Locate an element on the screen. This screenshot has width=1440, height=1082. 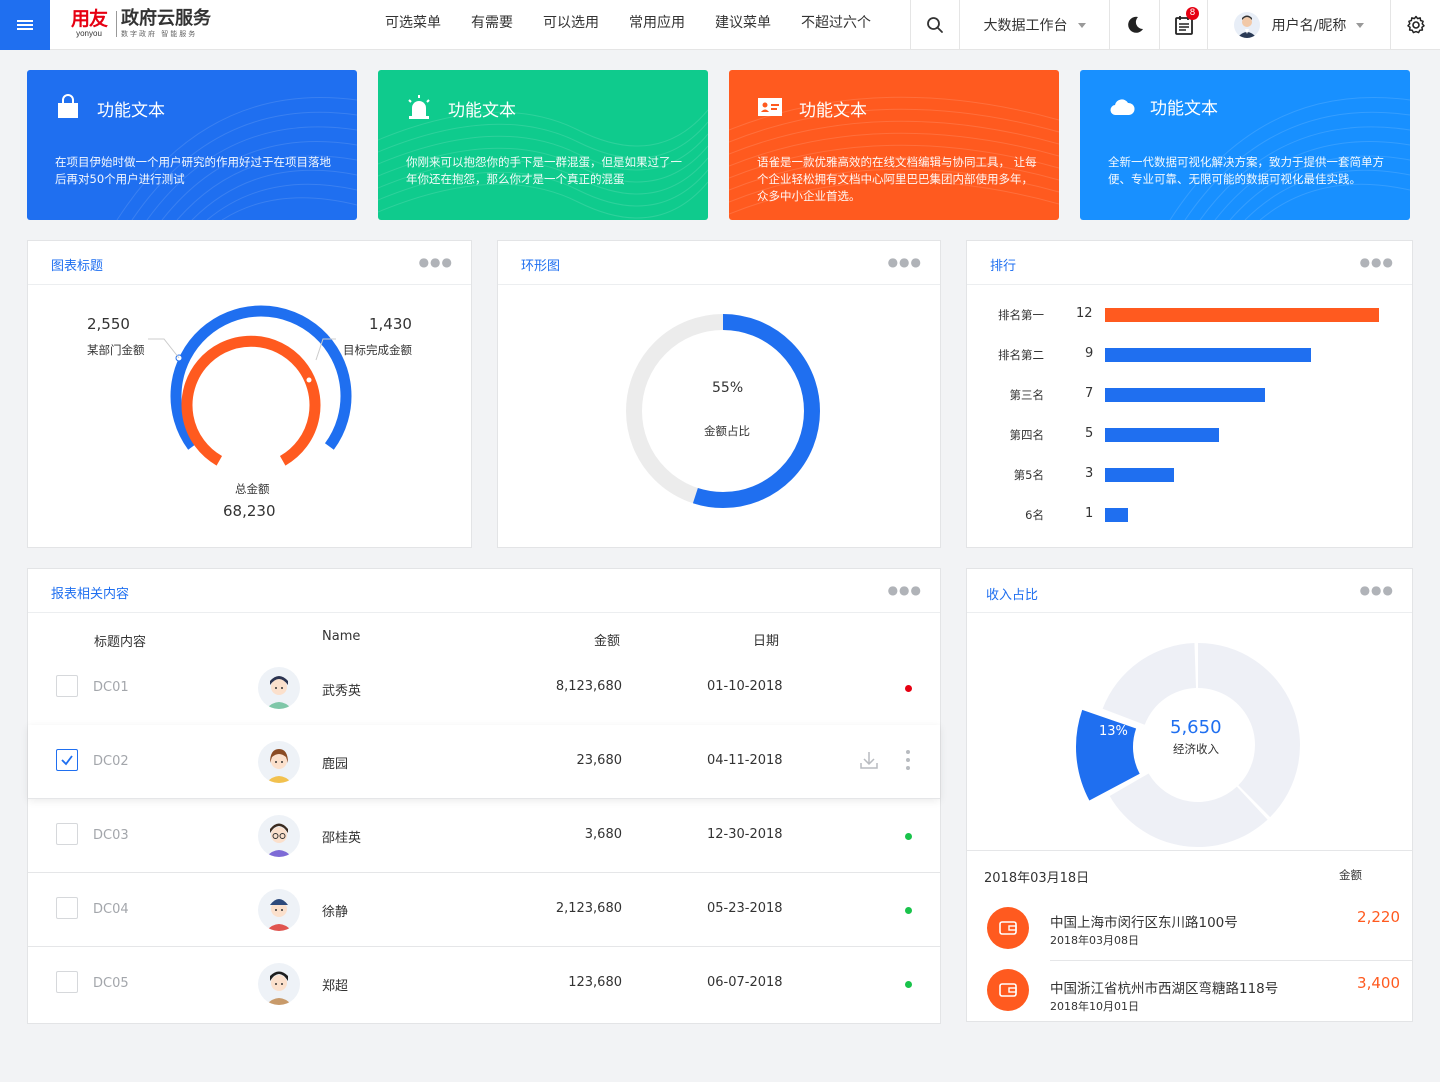
rank-label: 6名 is located at coordinates (1034, 515).